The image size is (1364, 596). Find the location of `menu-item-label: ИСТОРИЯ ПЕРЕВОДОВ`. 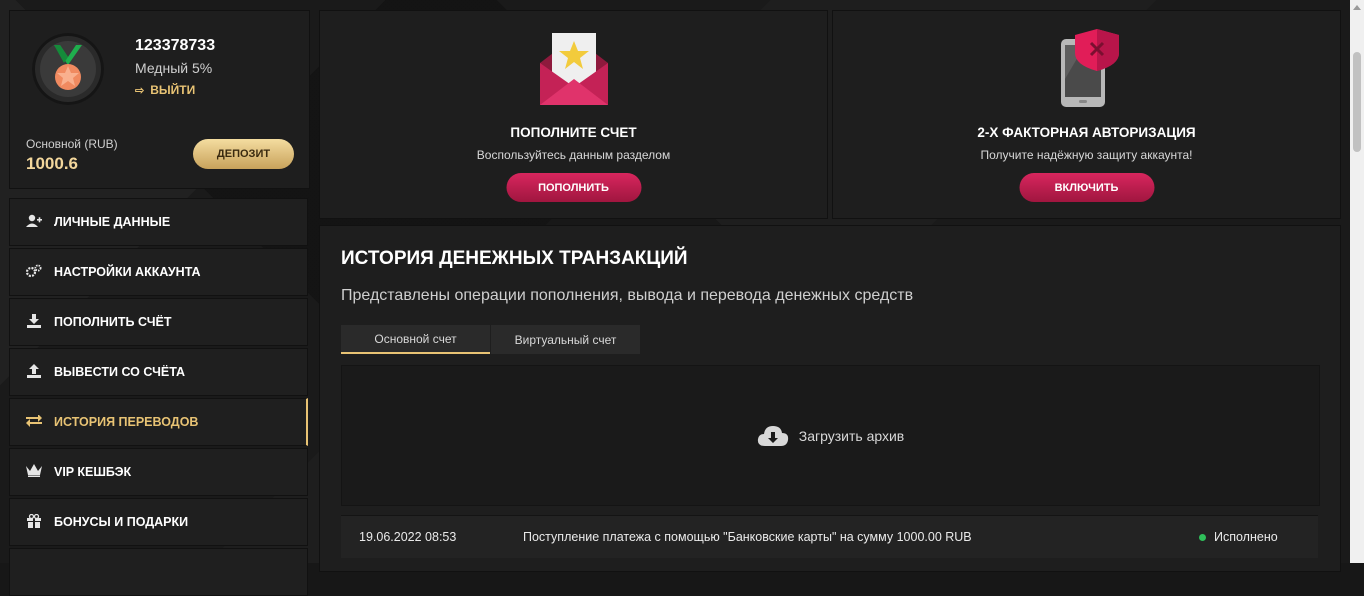

menu-item-label: ИСТОРИЯ ПЕРЕВОДОВ is located at coordinates (126, 422).